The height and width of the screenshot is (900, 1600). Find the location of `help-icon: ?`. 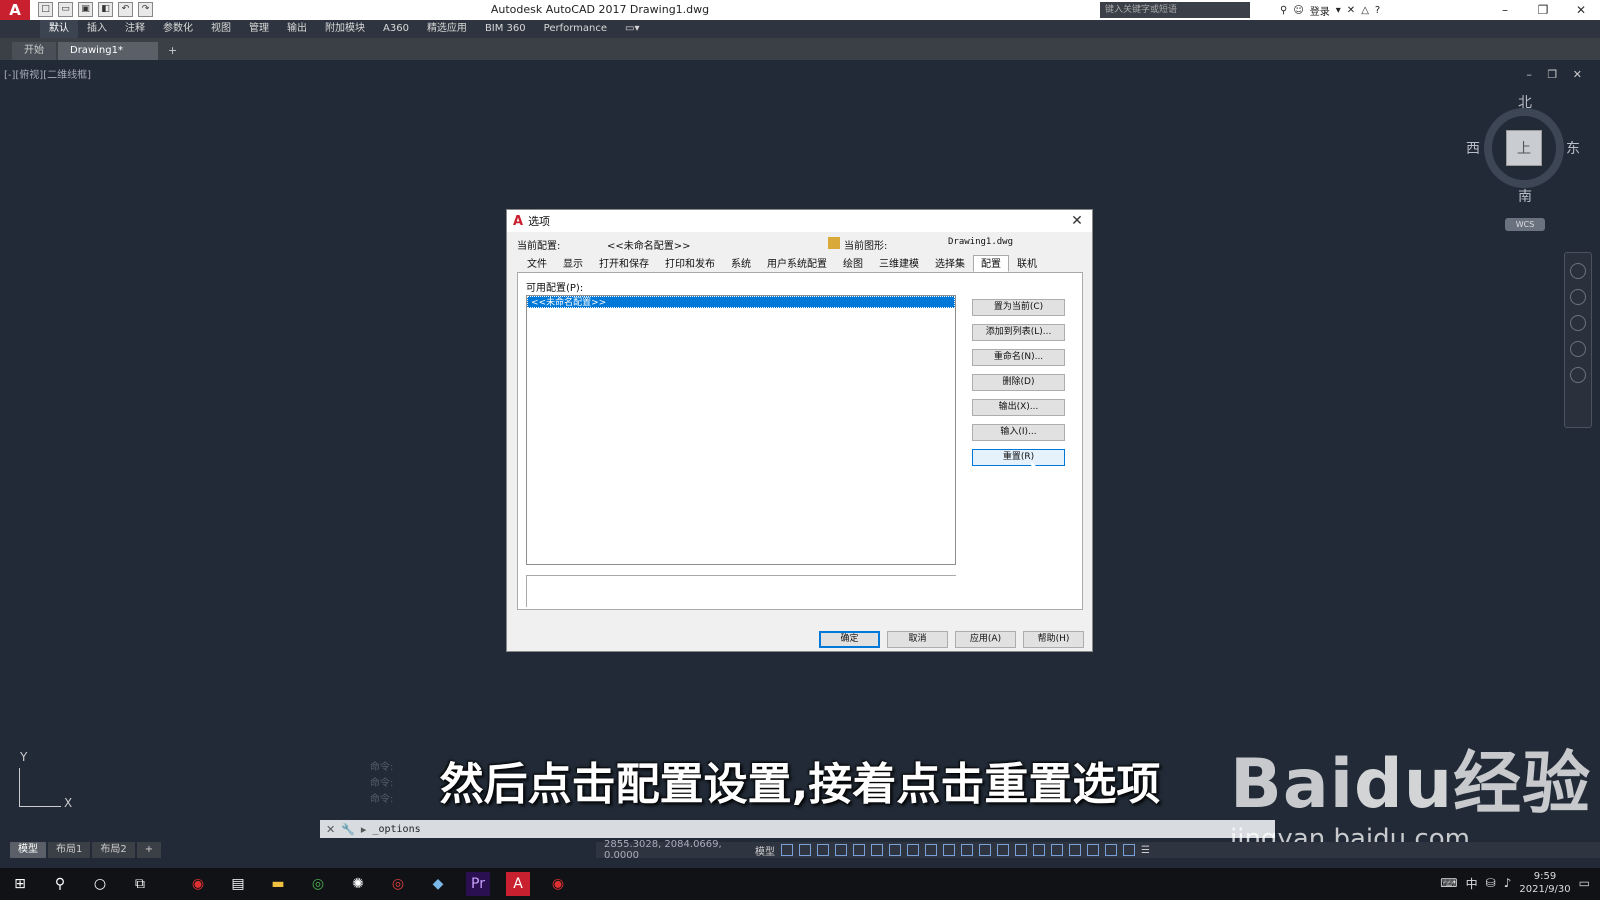

help-icon: ? is located at coordinates (1377, 10).